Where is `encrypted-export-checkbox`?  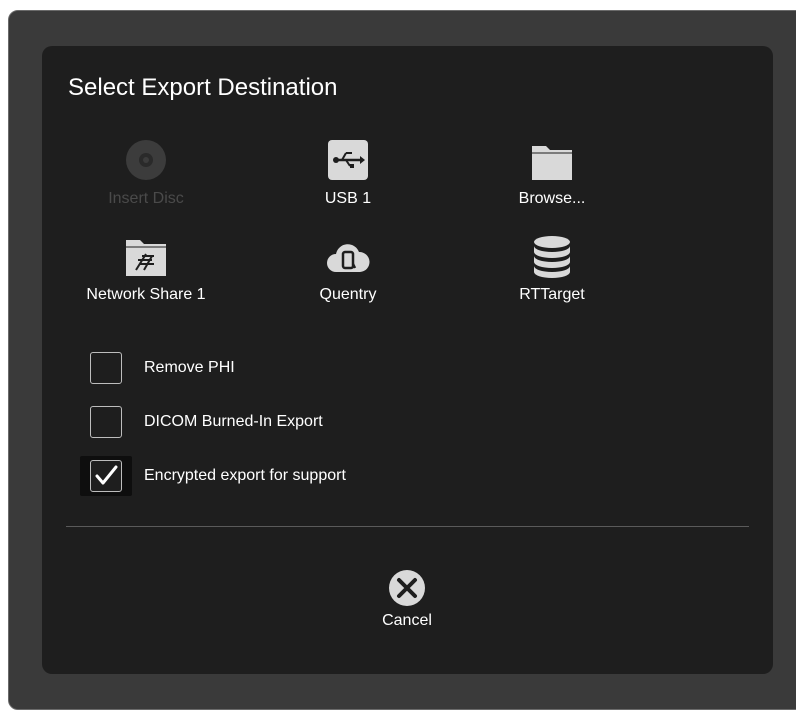
encrypted-export-checkbox is located at coordinates (106, 476).